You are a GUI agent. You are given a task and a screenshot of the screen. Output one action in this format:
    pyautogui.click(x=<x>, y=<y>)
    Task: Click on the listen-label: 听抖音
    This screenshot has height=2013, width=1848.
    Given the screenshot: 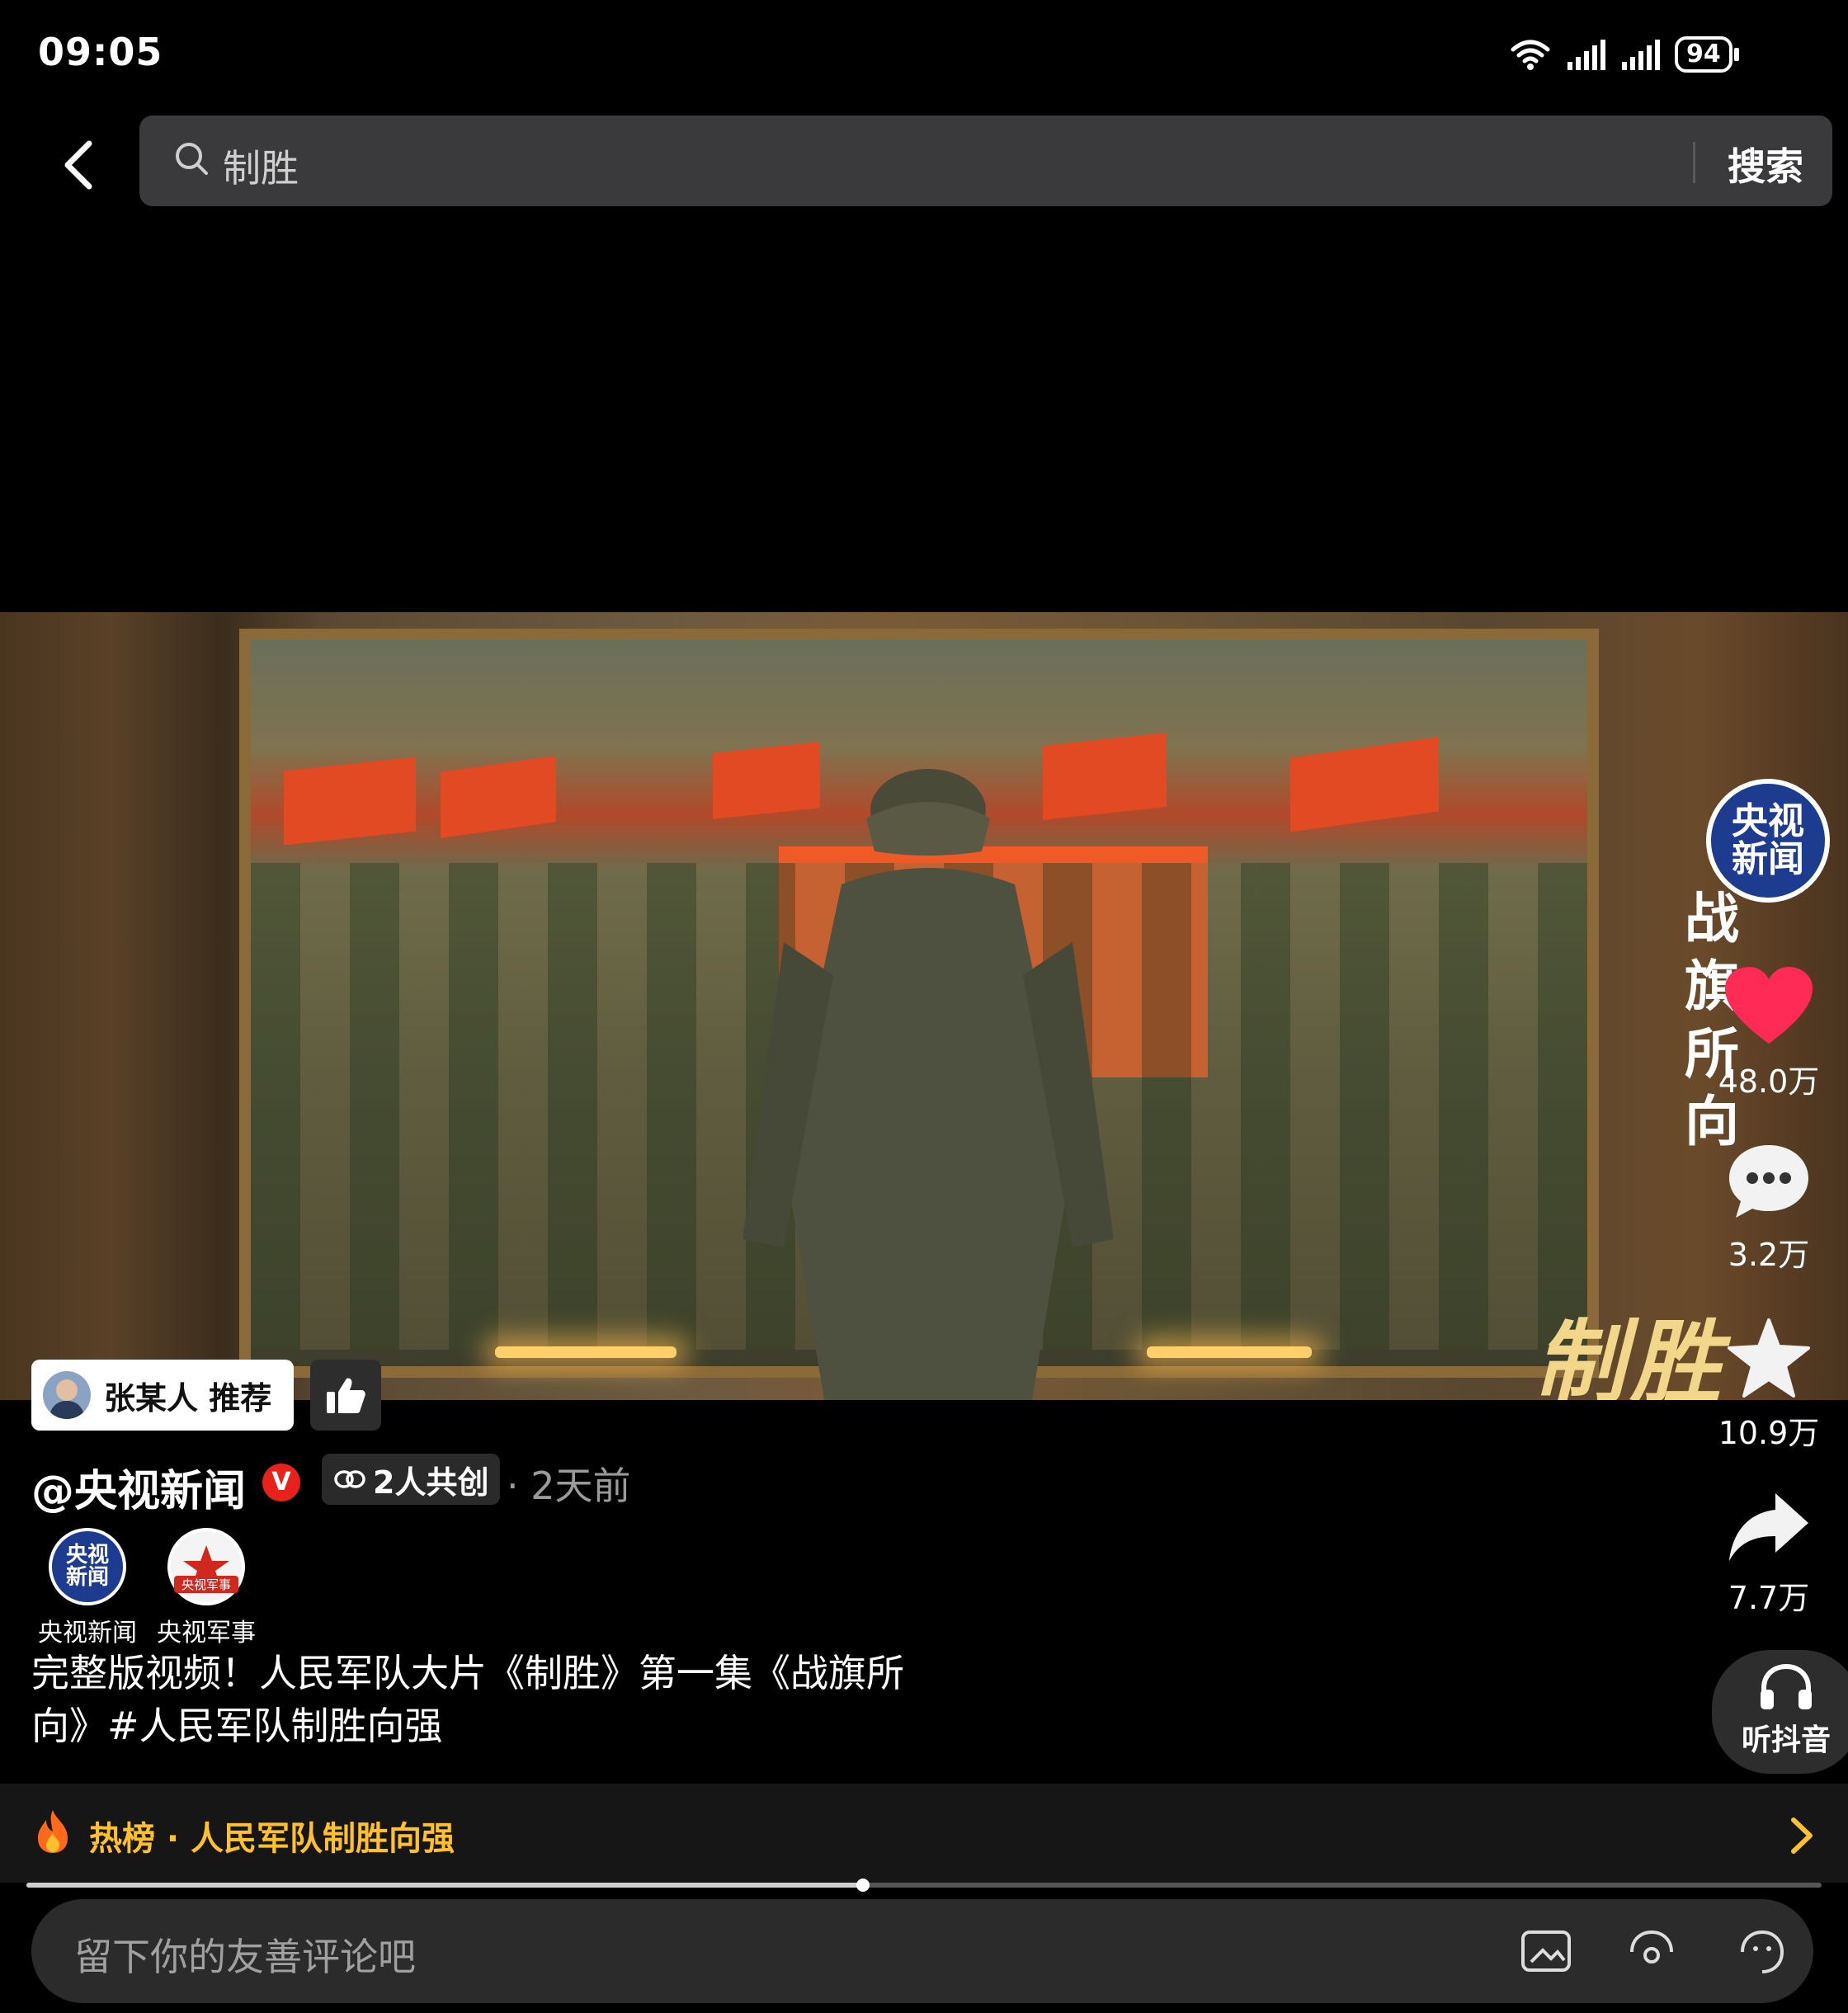 What is the action you would take?
    pyautogui.click(x=1786, y=1740)
    